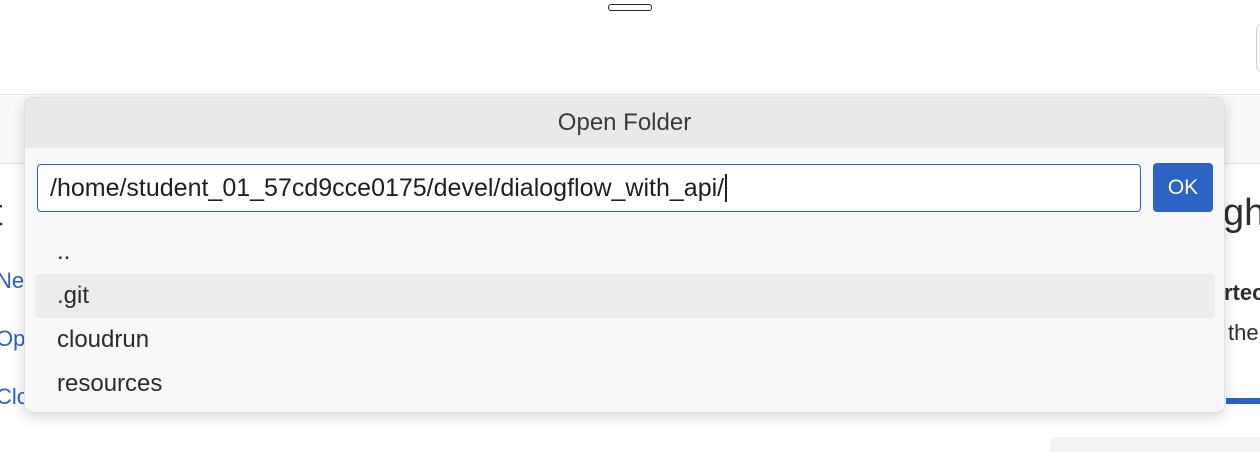  I want to click on background-right-heading: gh, so click(1241, 213).